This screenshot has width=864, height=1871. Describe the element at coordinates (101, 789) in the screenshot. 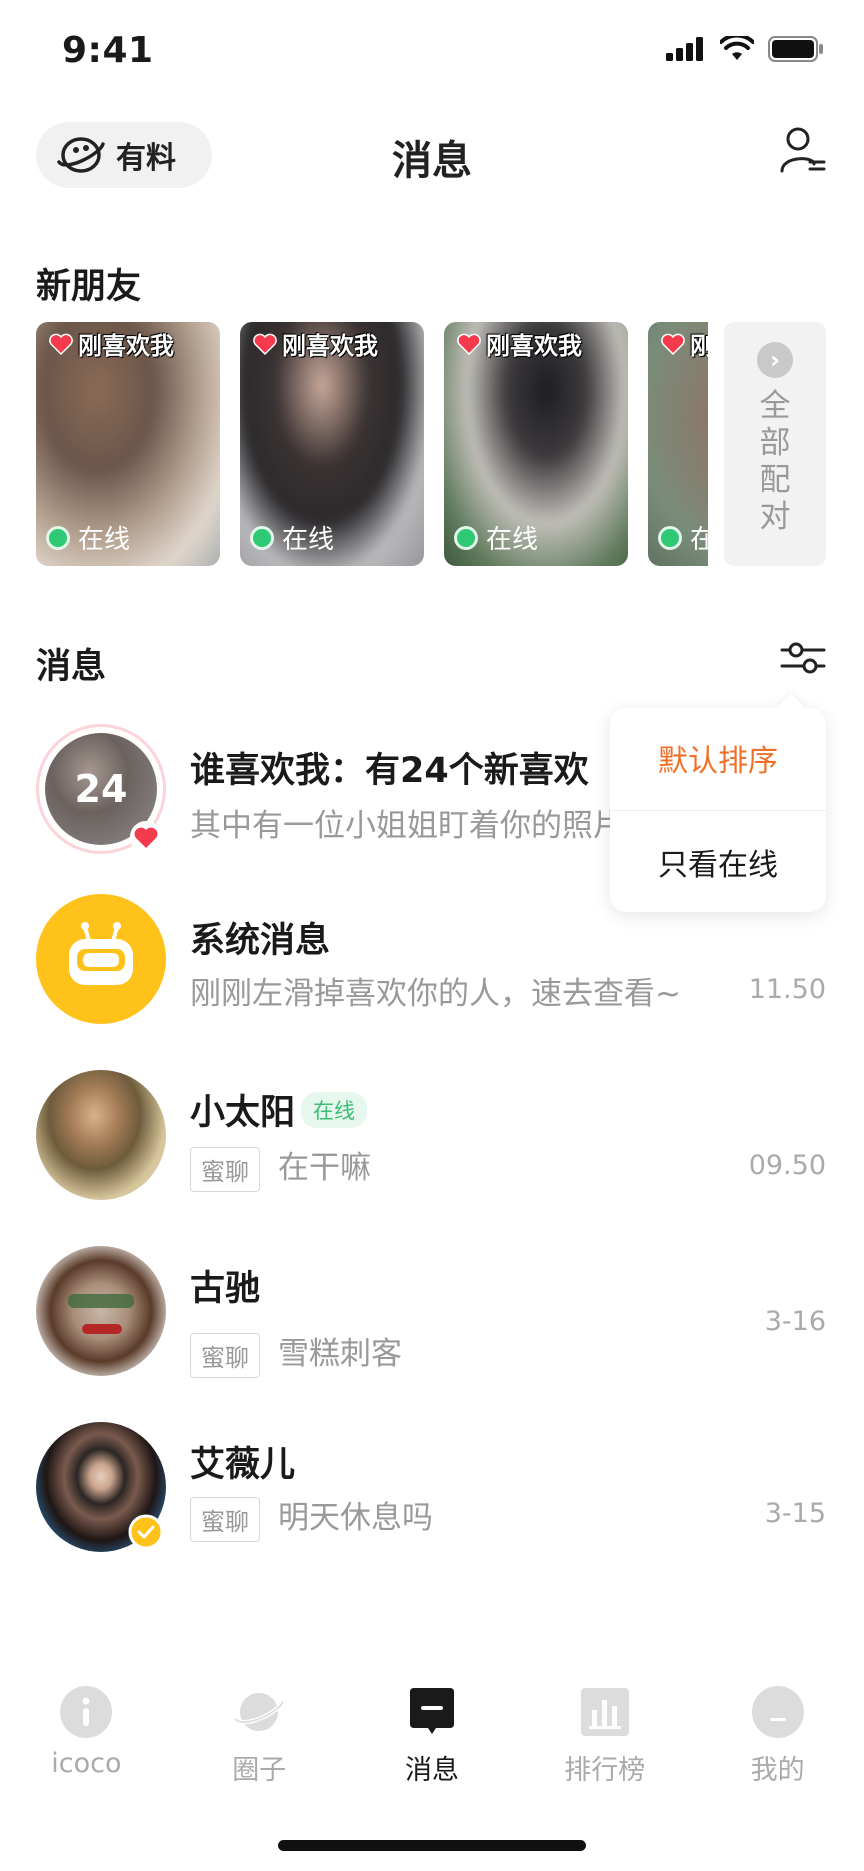

I see `likes-count: 24` at that location.